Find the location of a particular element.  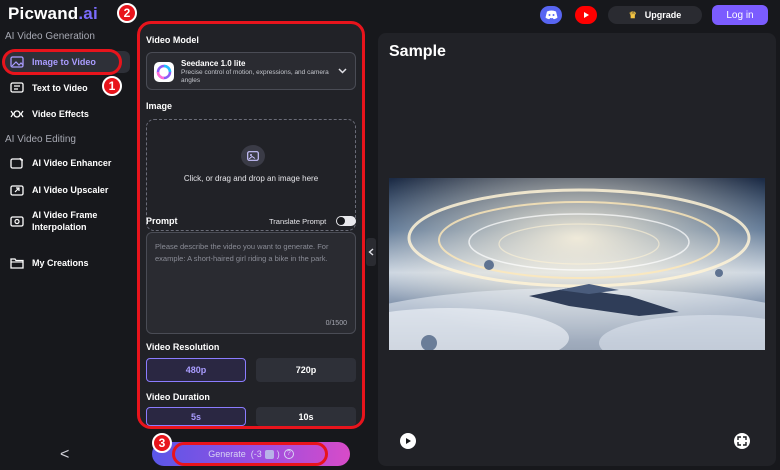

sidebar-item-video-enhancer: AI Video Enhancer is located at coordinates (67, 163).